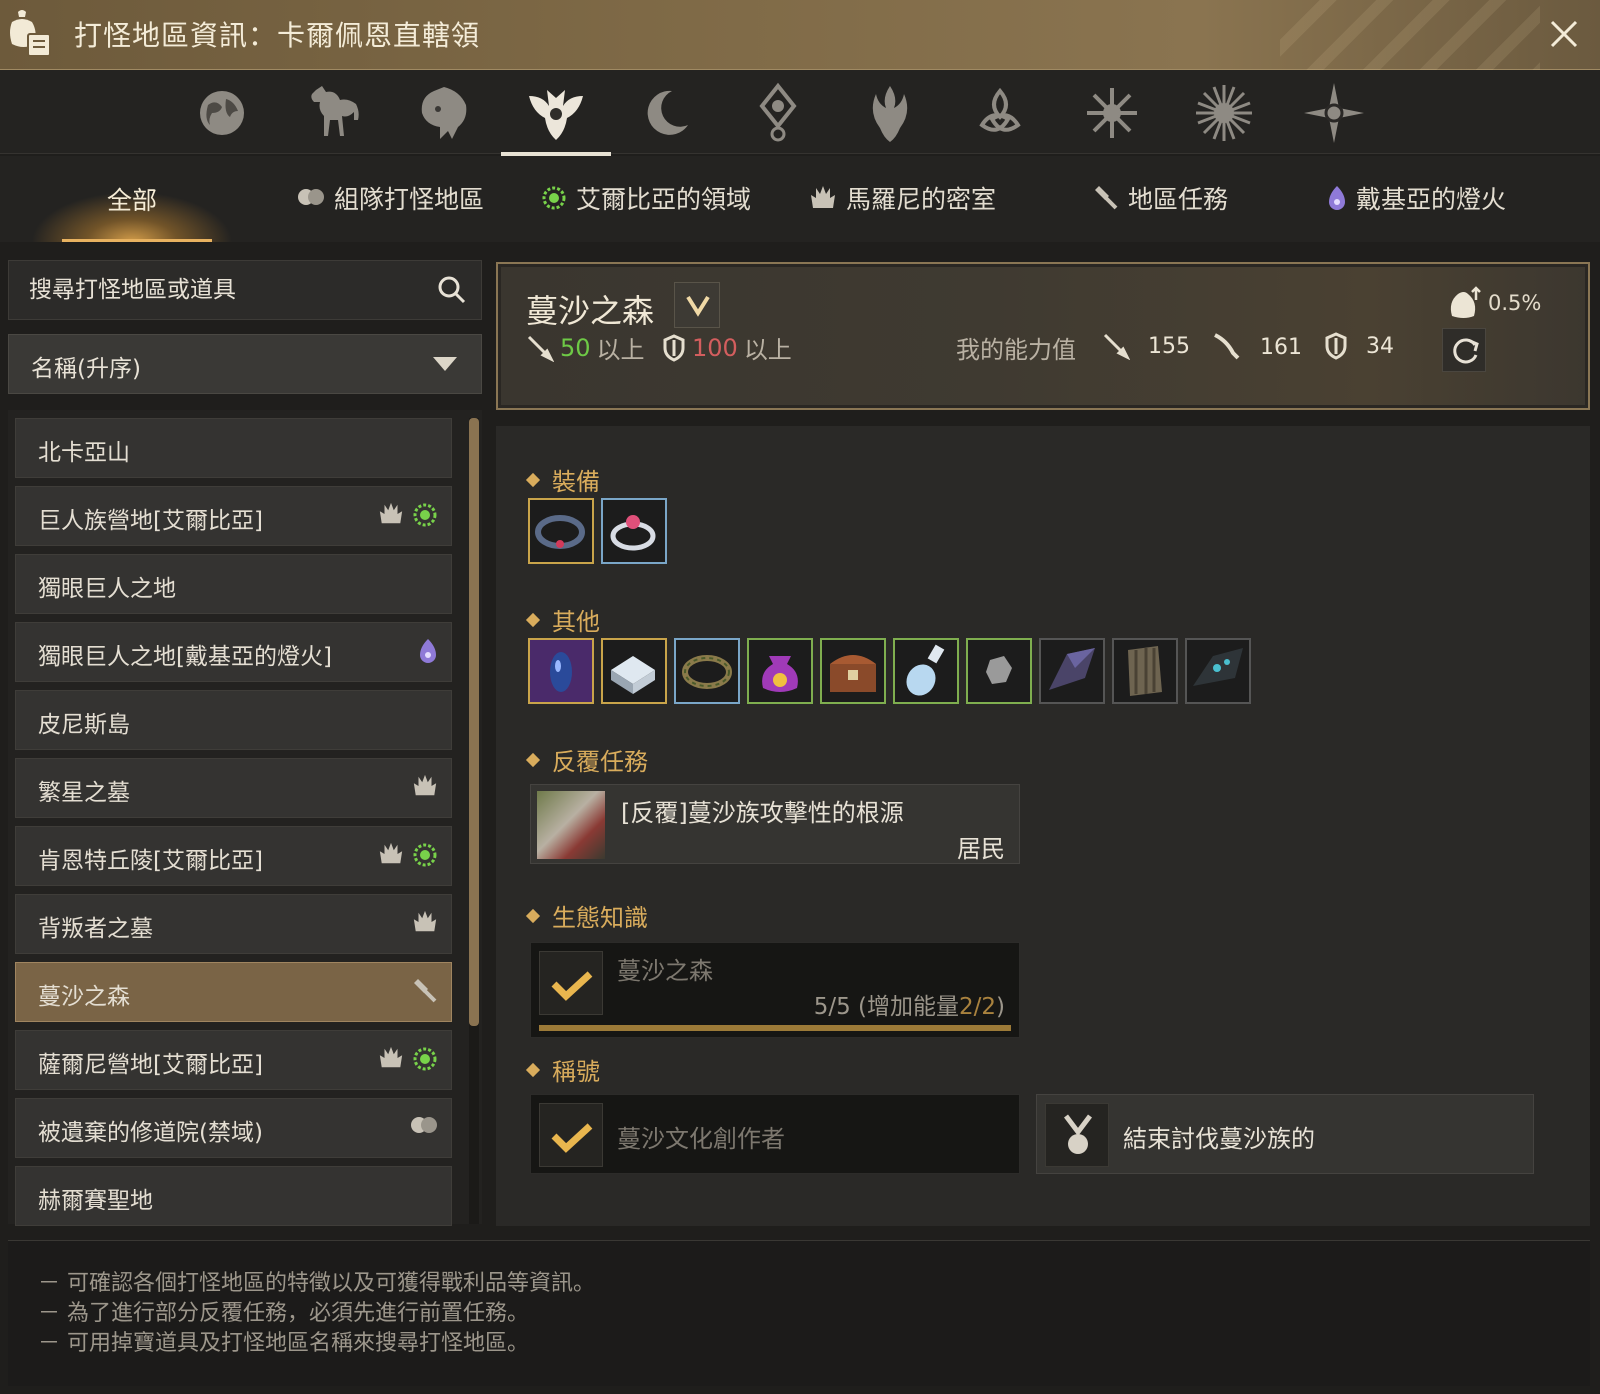 The width and height of the screenshot is (1600, 1394). I want to click on eye-emblem-icon, so click(778, 112).